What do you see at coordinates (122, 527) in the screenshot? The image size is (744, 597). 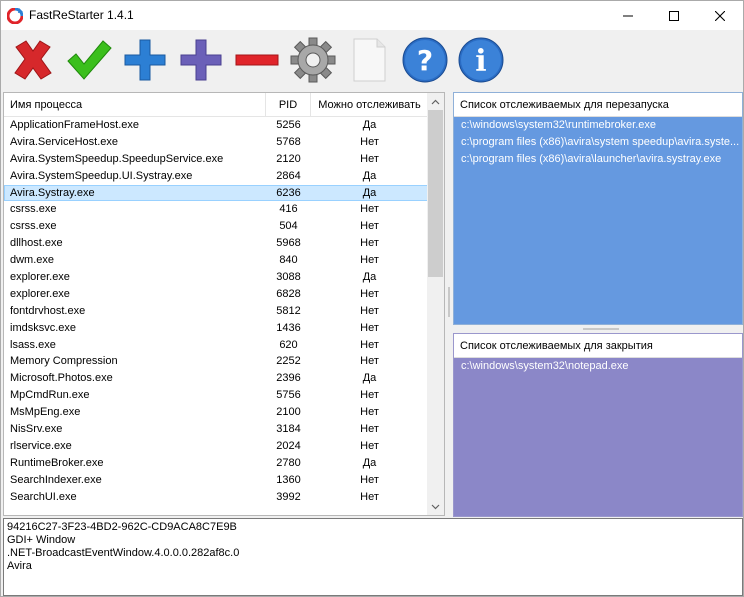 I see `info-line: 94216C27-3F23-4BD2-962C-CD9ACA8C7E9B` at bounding box center [122, 527].